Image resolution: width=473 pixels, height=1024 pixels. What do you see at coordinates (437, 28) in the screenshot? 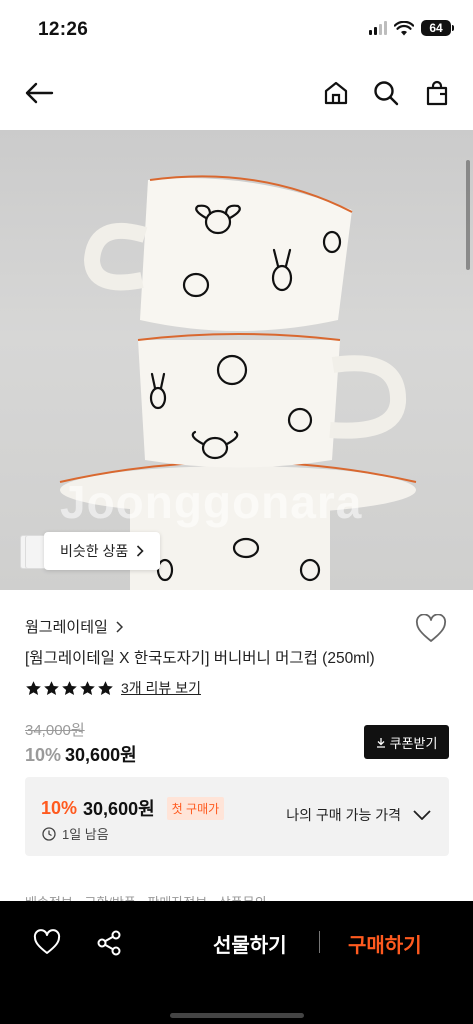
I see `battery-icon: 64` at bounding box center [437, 28].